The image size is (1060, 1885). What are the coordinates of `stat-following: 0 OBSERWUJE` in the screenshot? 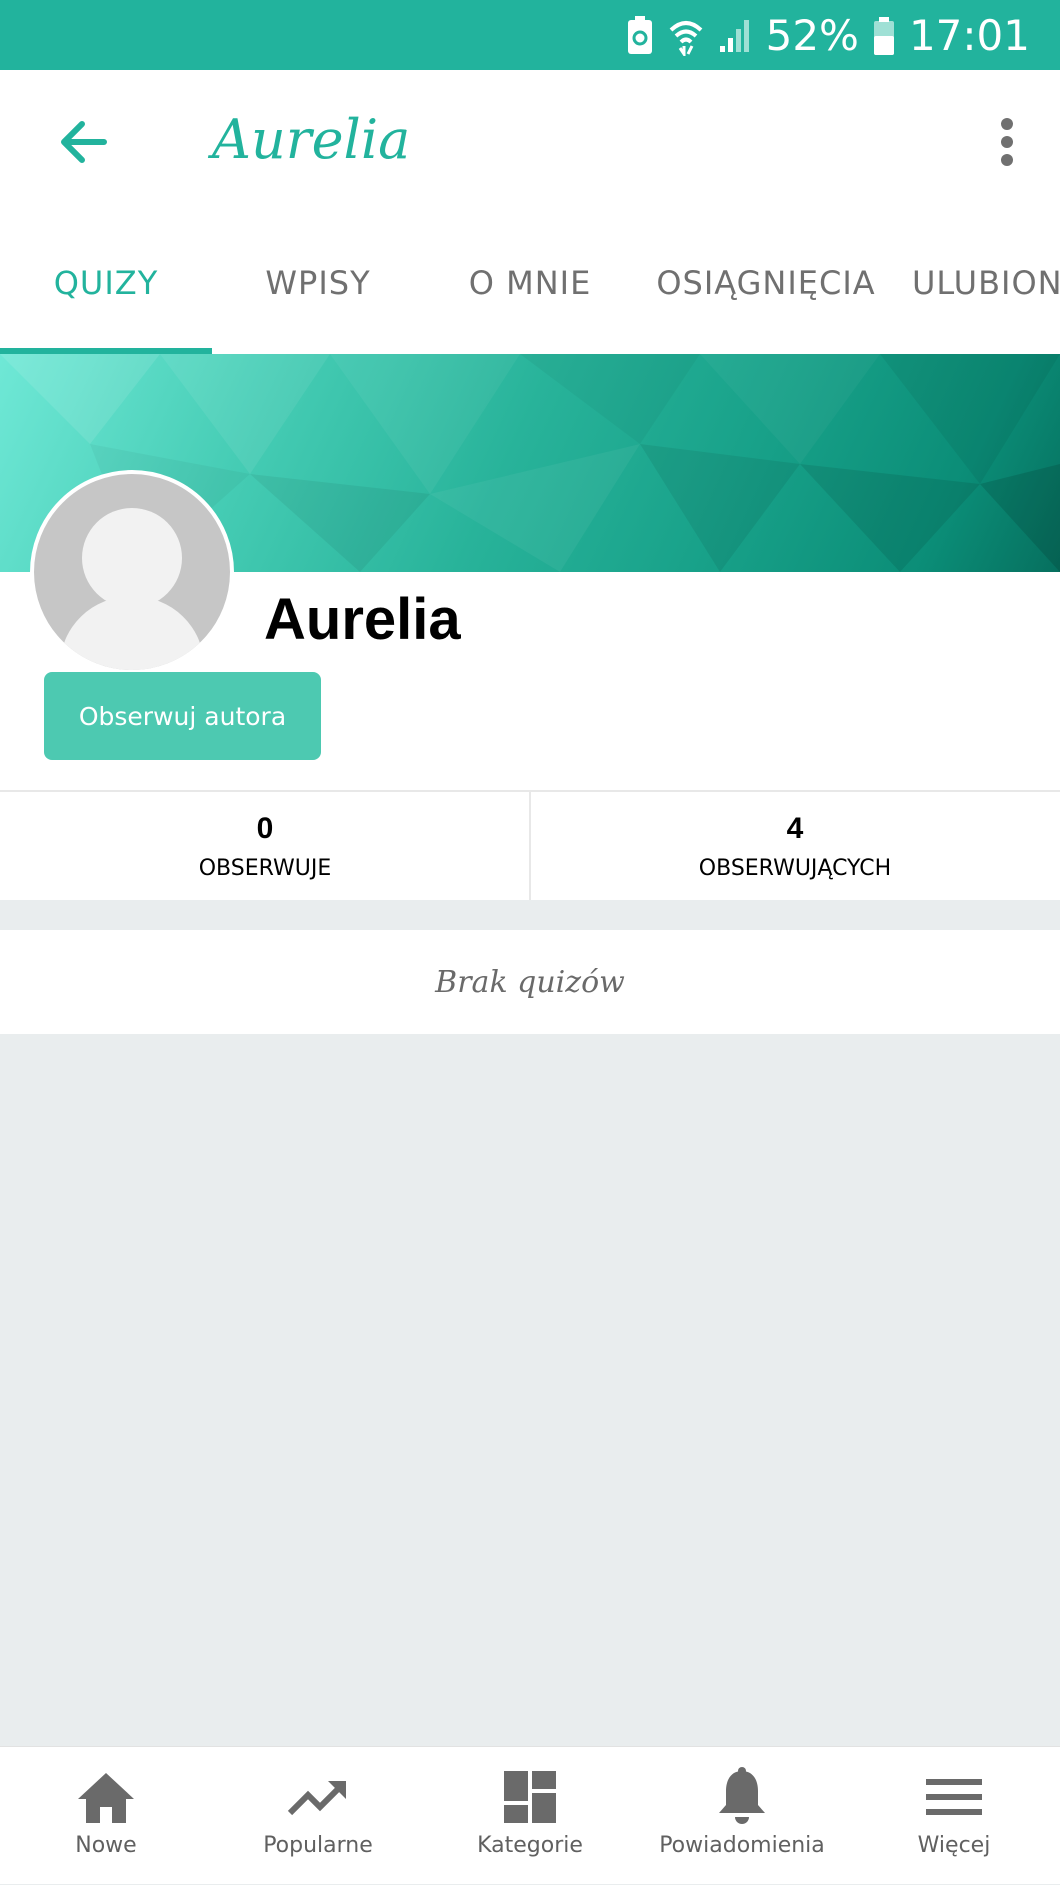 It's located at (265, 846).